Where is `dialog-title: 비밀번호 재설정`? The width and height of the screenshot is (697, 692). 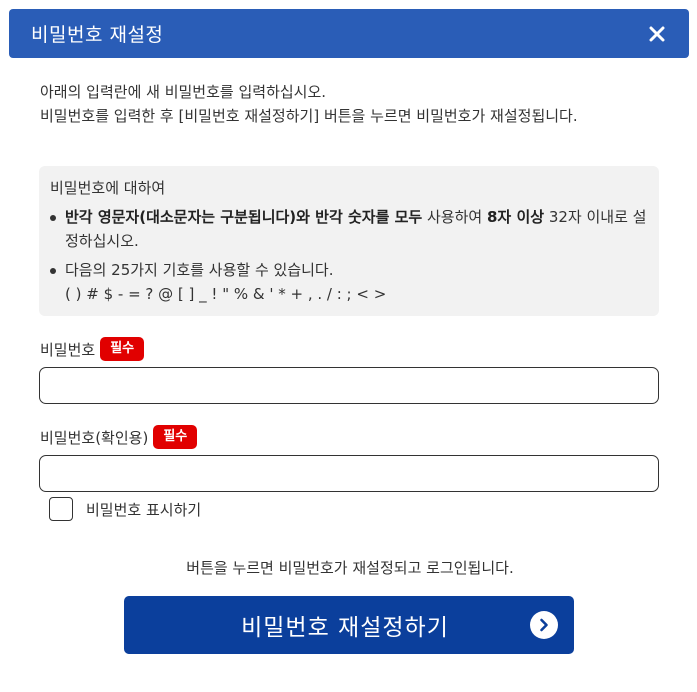
dialog-title: 비밀번호 재설정 is located at coordinates (97, 35).